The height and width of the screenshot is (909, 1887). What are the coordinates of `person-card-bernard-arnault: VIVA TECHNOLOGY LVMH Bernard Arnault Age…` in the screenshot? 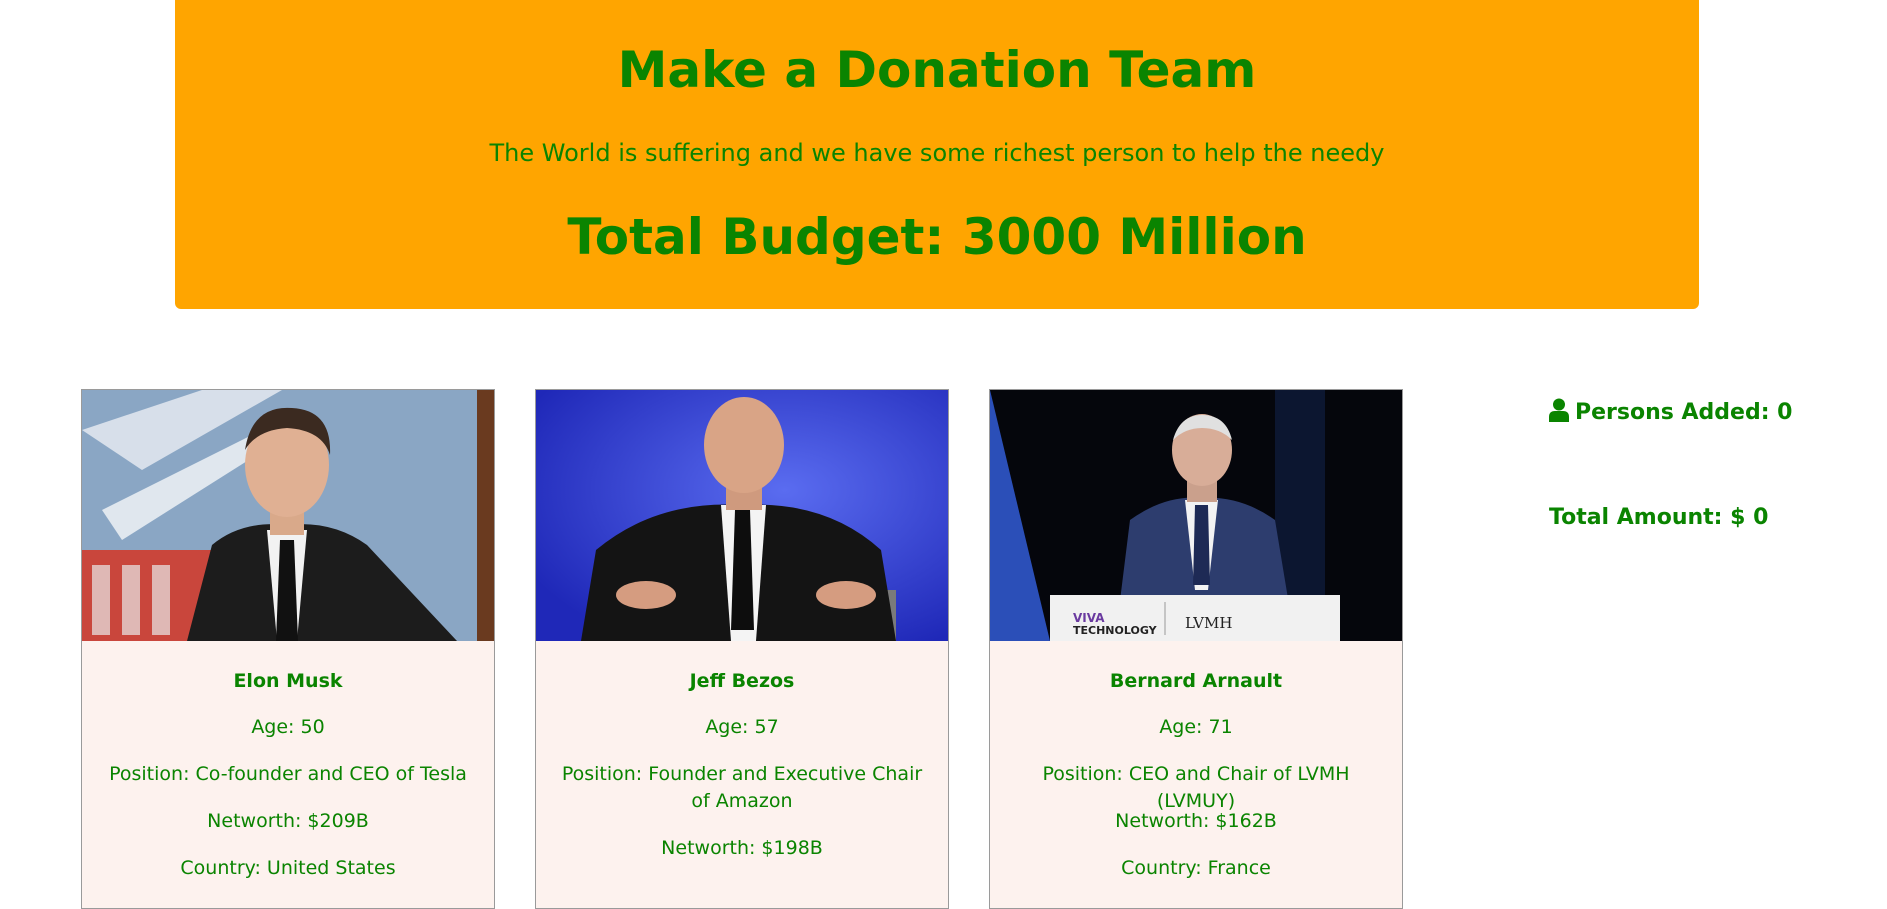 It's located at (1196, 649).